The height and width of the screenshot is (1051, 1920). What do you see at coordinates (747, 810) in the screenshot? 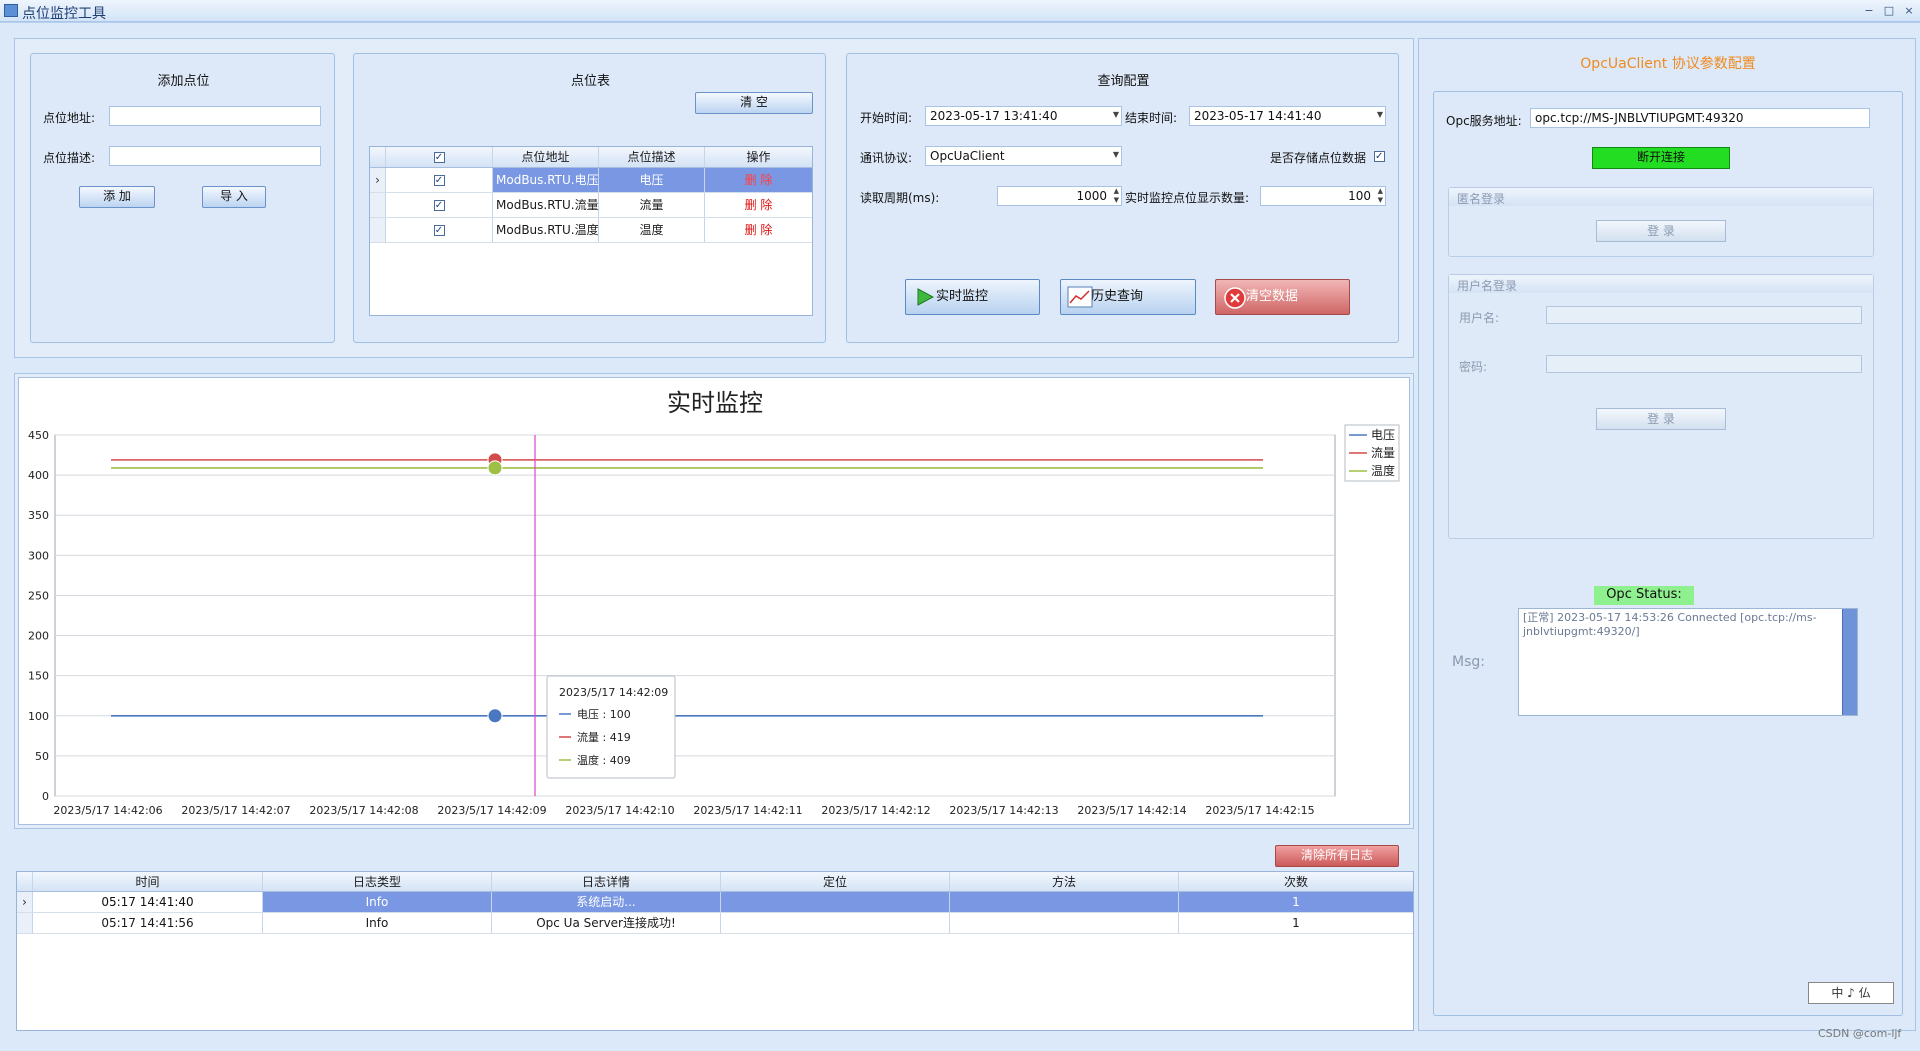
I see `x-tick-label: 2023/5/17 14:42:11` at bounding box center [747, 810].